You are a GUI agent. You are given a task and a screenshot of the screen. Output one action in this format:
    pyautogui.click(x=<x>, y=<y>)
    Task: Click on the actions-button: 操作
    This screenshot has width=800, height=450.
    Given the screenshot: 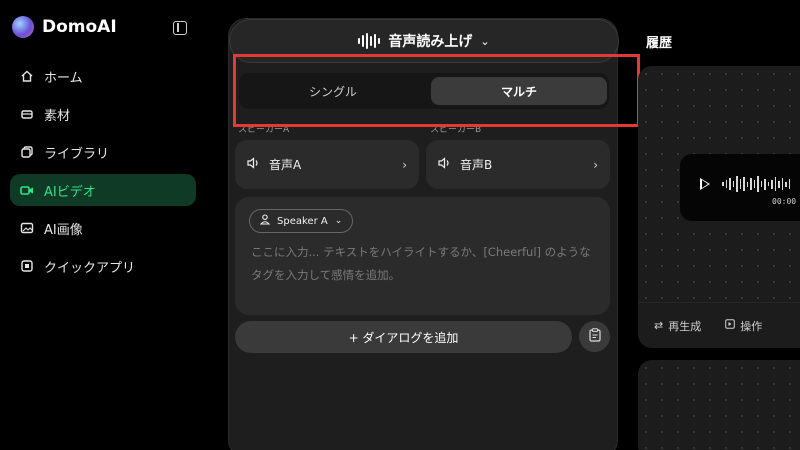 What is the action you would take?
    pyautogui.click(x=743, y=326)
    